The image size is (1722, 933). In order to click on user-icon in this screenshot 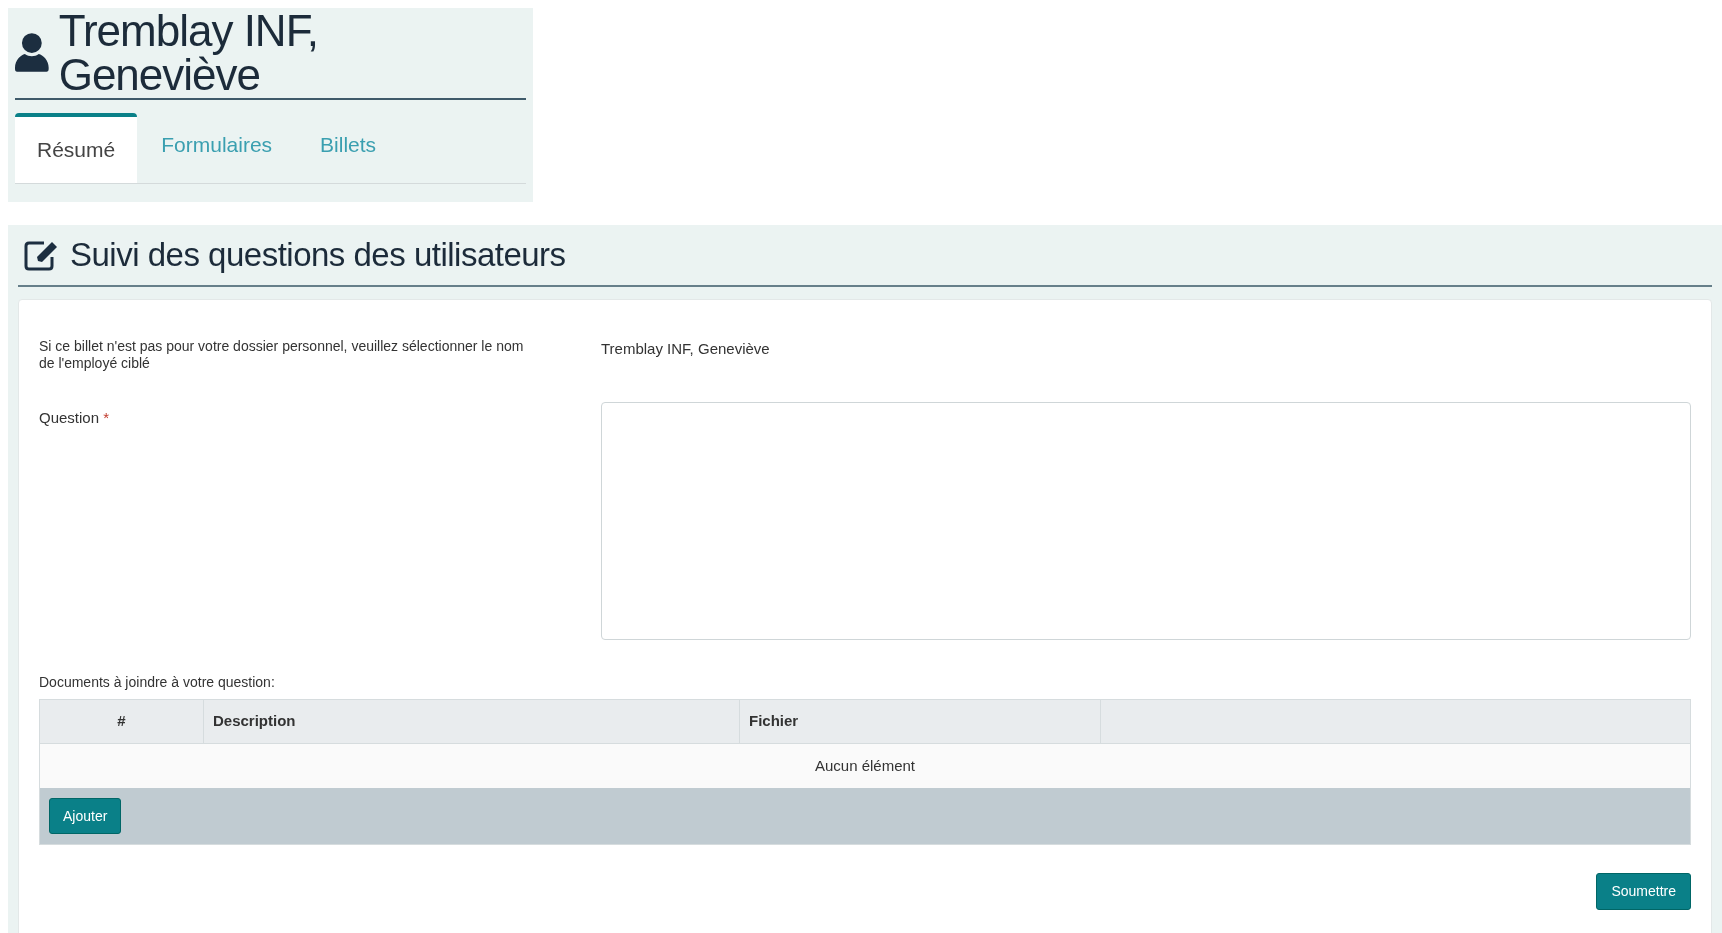, I will do `click(32, 53)`.